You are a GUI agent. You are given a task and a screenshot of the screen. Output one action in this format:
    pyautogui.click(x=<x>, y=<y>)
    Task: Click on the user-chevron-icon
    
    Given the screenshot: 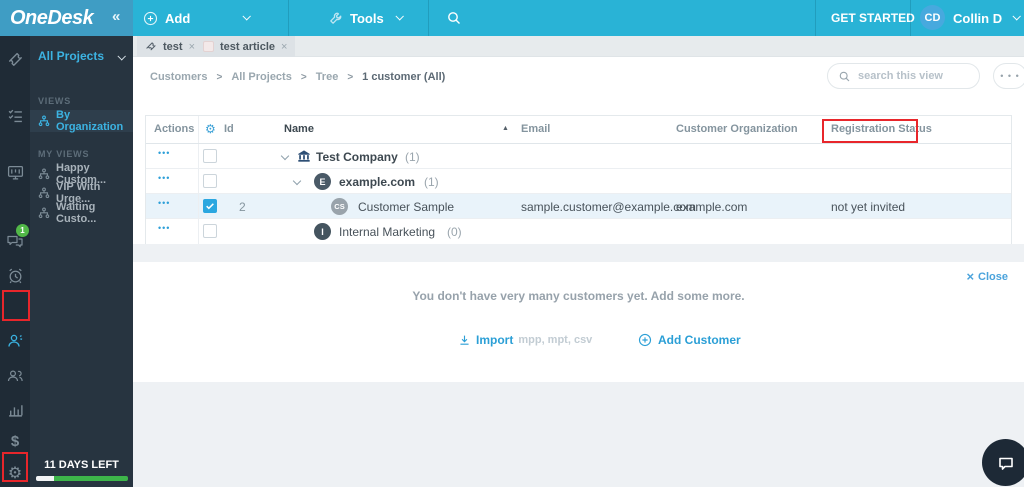 What is the action you would take?
    pyautogui.click(x=1016, y=16)
    